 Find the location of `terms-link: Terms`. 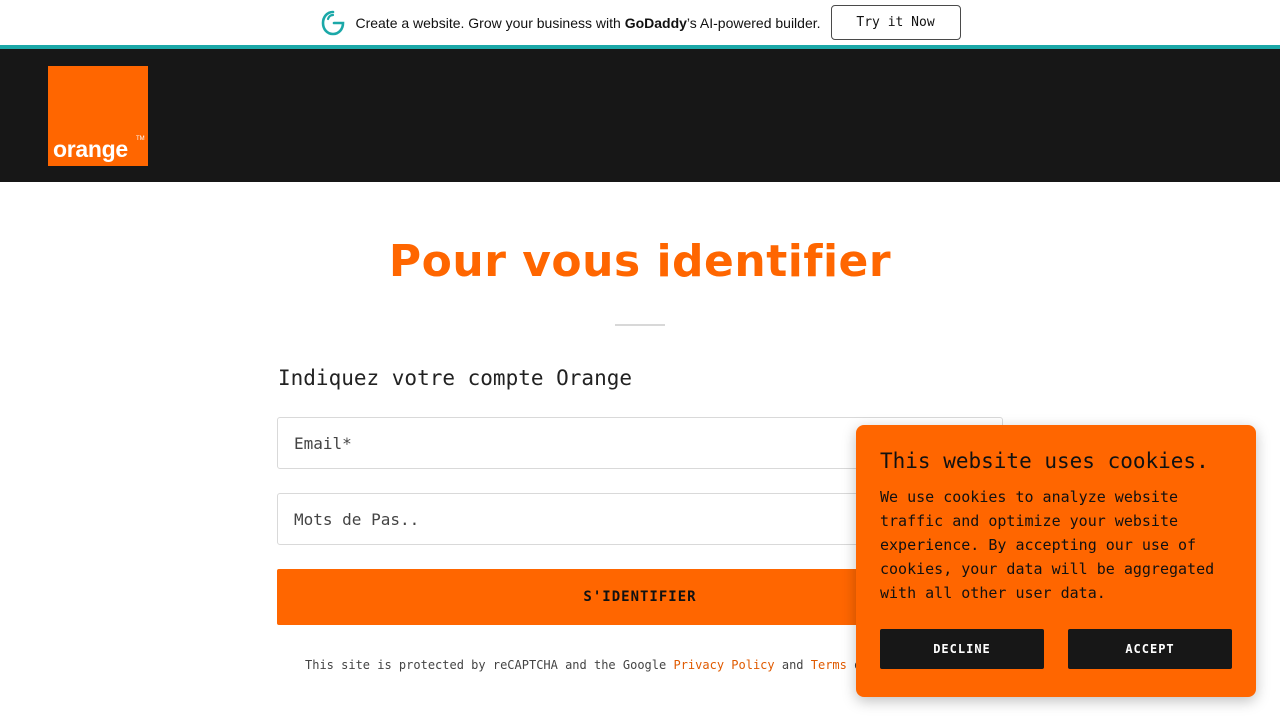

terms-link: Terms is located at coordinates (829, 665).